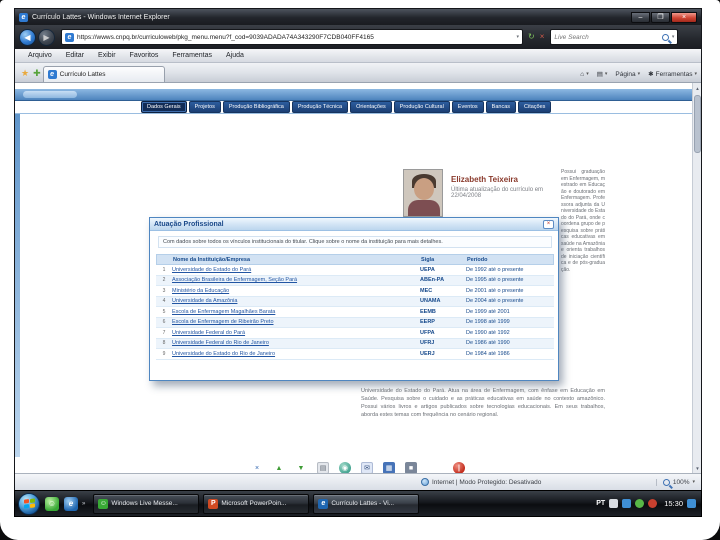  Describe the element at coordinates (204, 107) in the screenshot. I see `lattes-tab-projetos: Projetos` at that location.